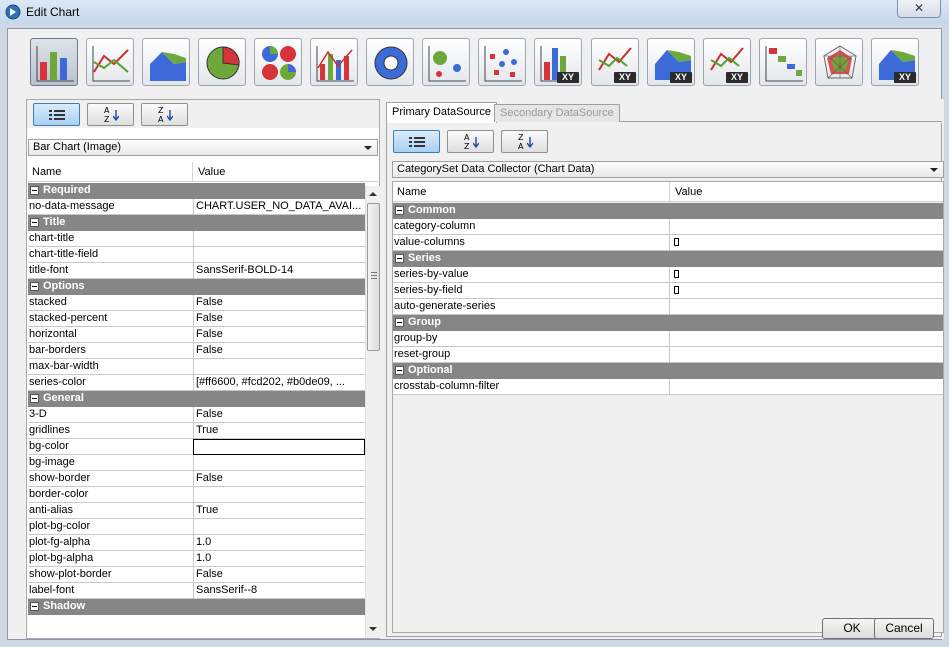 The height and width of the screenshot is (647, 949). I want to click on window-title: Edit Chart, so click(53, 12).